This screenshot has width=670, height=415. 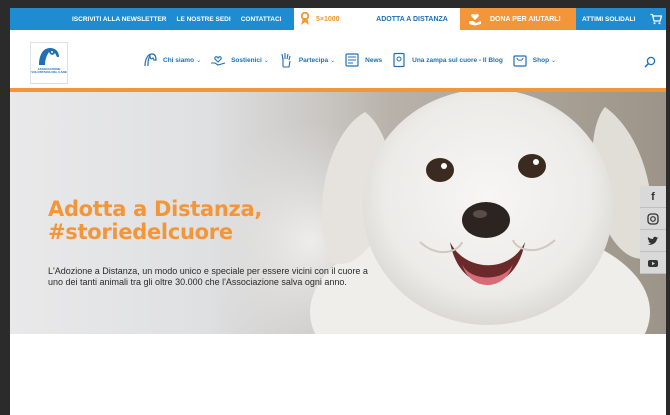 I want to click on hero-title-line2: #storiedelcuore, so click(x=140, y=232).